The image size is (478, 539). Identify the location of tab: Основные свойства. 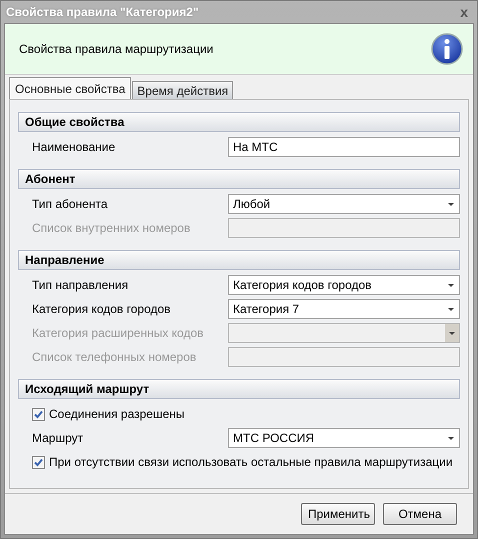
(70, 88).